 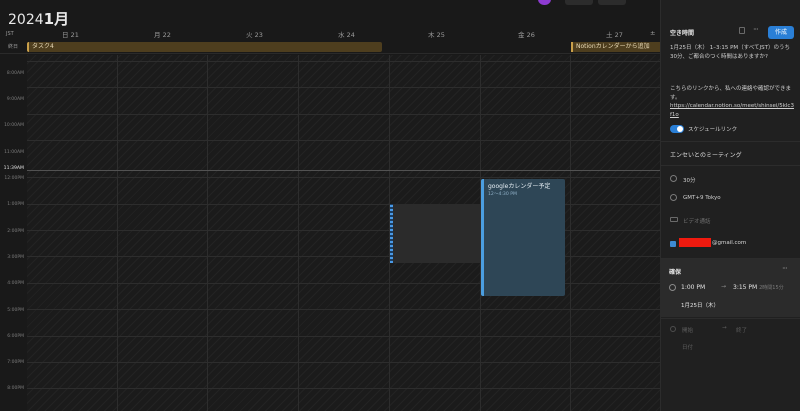 What do you see at coordinates (526, 34) in the screenshot?
I see `day-header-fri: 金 26` at bounding box center [526, 34].